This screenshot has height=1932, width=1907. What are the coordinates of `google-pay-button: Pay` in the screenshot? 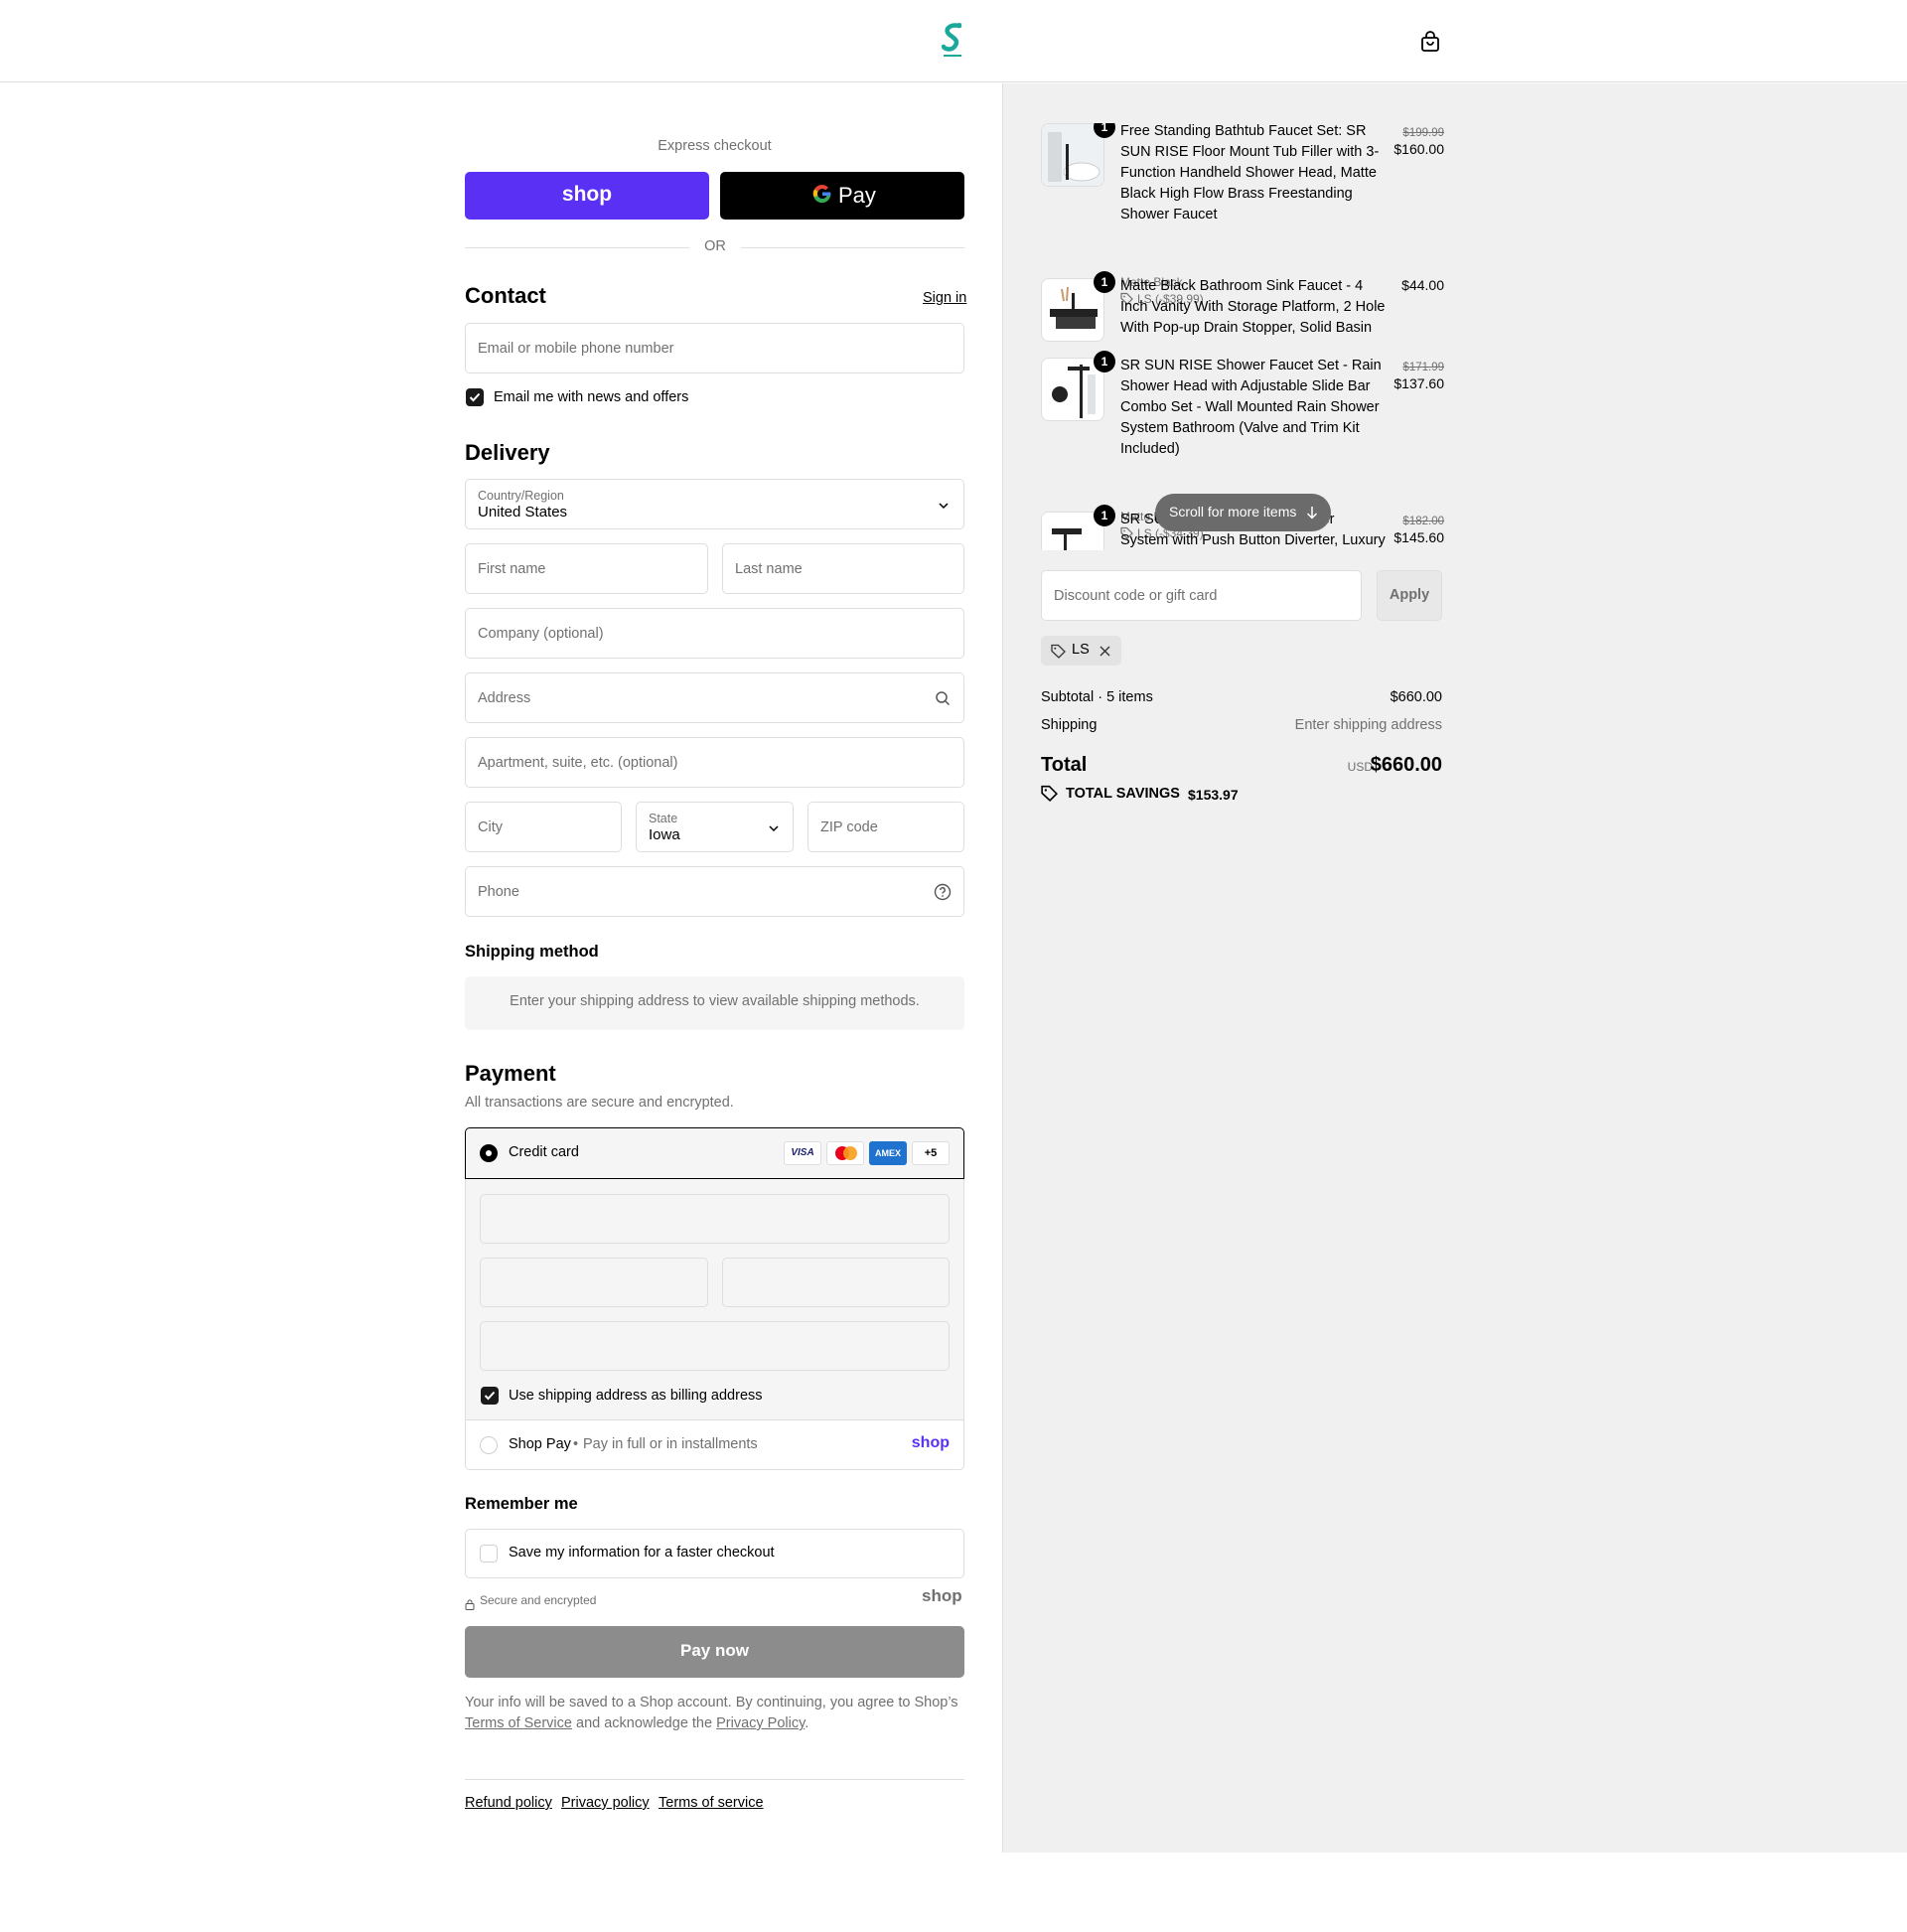 It's located at (842, 196).